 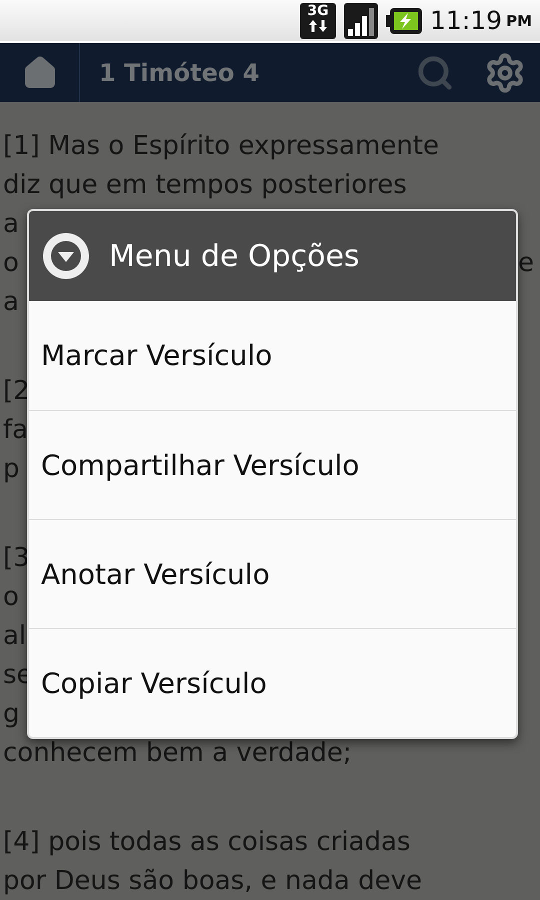 I want to click on menu-item: Marcar Versículo, so click(x=272, y=355).